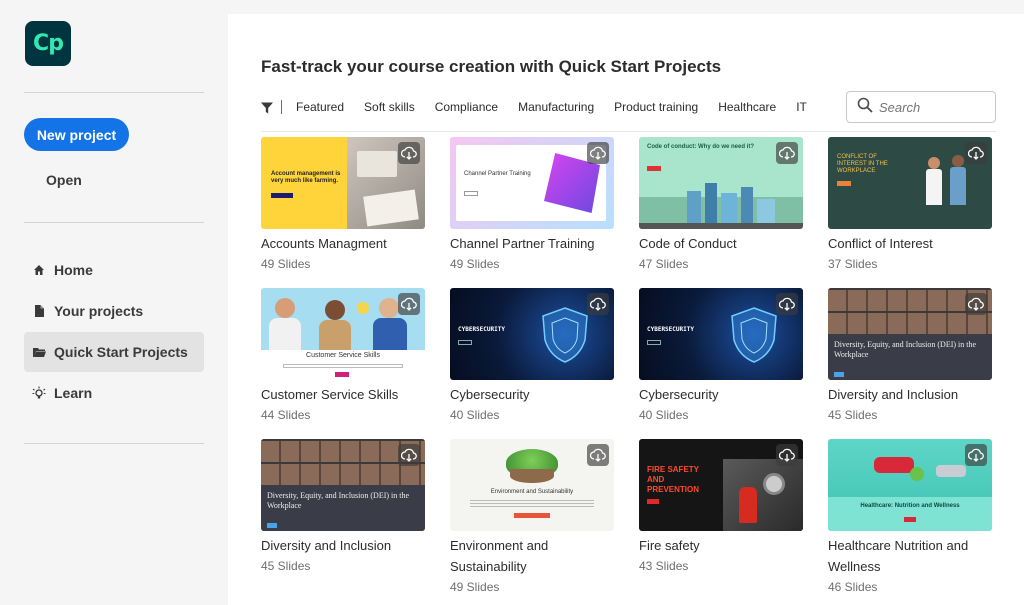  I want to click on thumbnail-text: Code of conduct: Why do we need it?, so click(700, 147).